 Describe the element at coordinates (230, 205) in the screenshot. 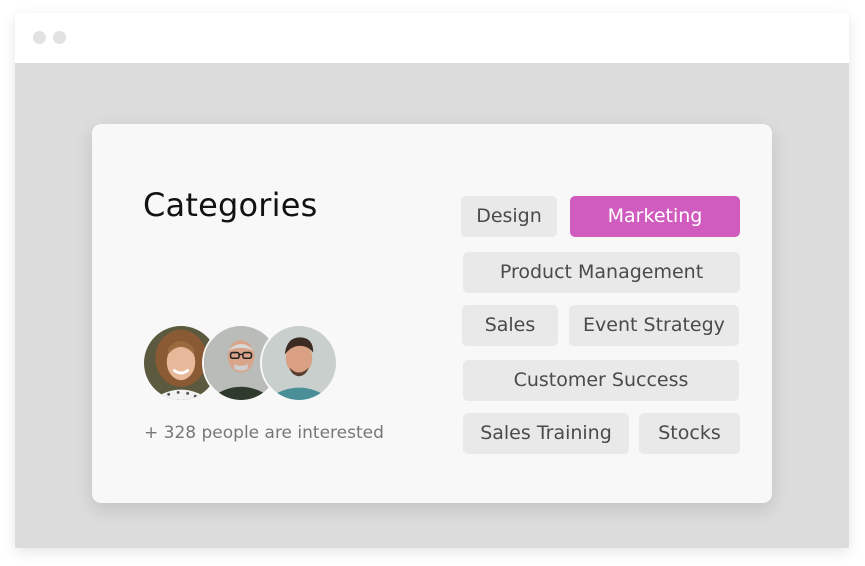

I see `card-title: Categories` at that location.